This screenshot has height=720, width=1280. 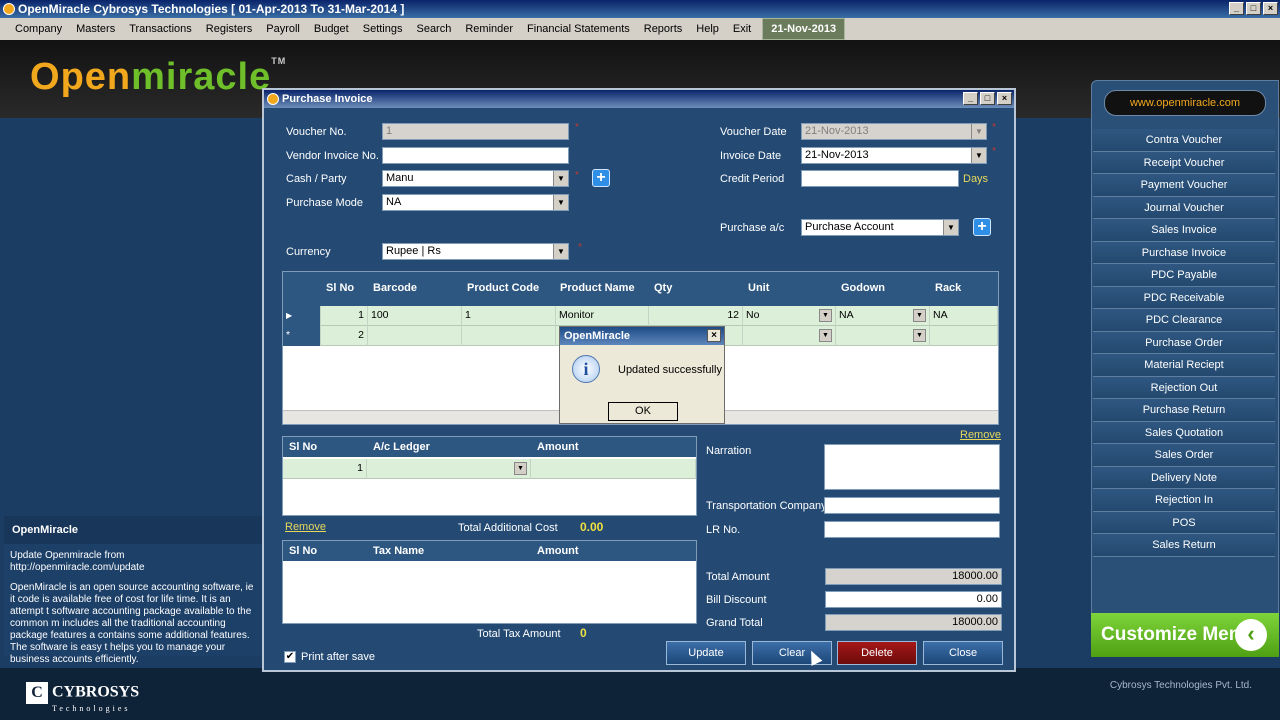 I want to click on sidebar-item-purchase-invoice: Purchase Invoice, so click(x=1184, y=252).